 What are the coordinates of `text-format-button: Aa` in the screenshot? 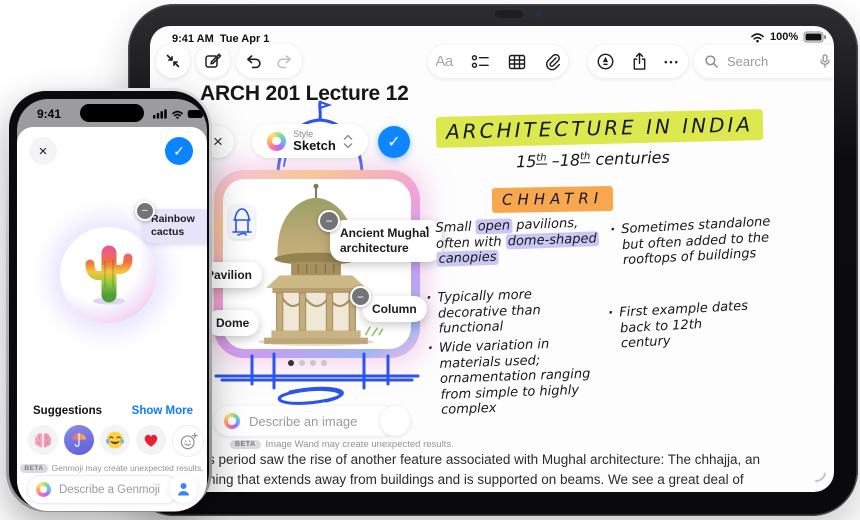 It's located at (444, 61).